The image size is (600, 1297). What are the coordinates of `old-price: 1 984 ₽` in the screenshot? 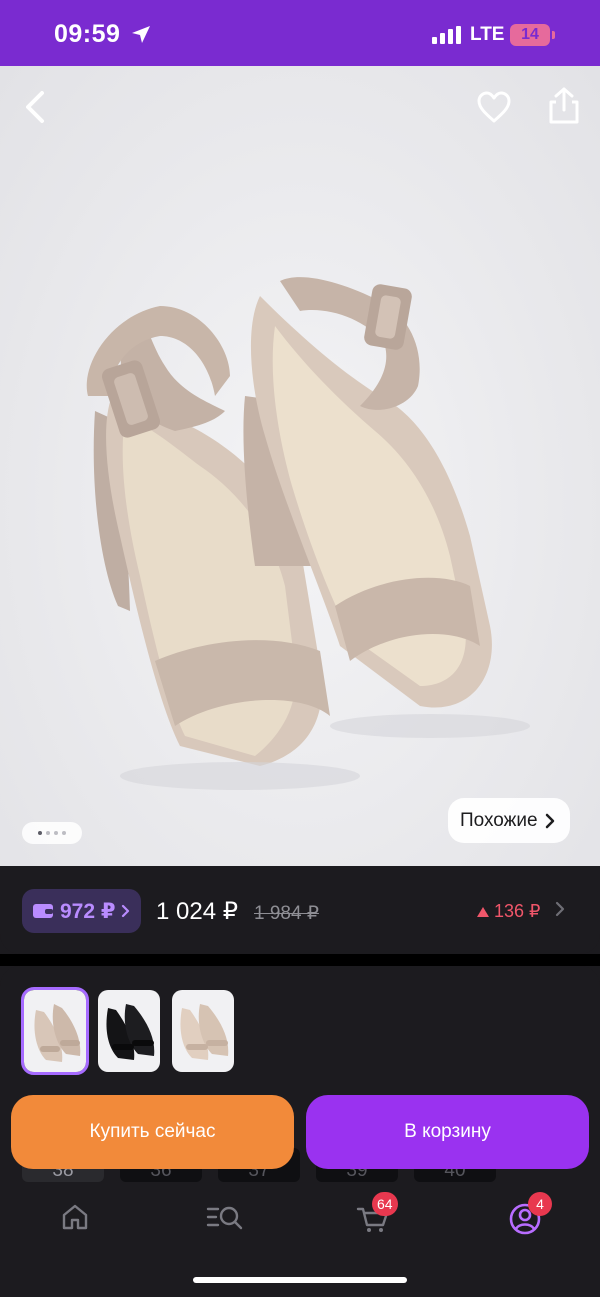 It's located at (286, 913).